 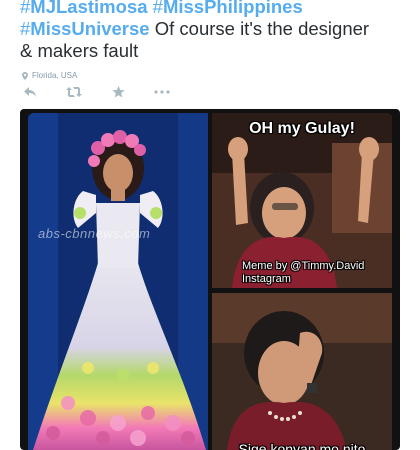 What do you see at coordinates (162, 92) in the screenshot?
I see `more-icon` at bounding box center [162, 92].